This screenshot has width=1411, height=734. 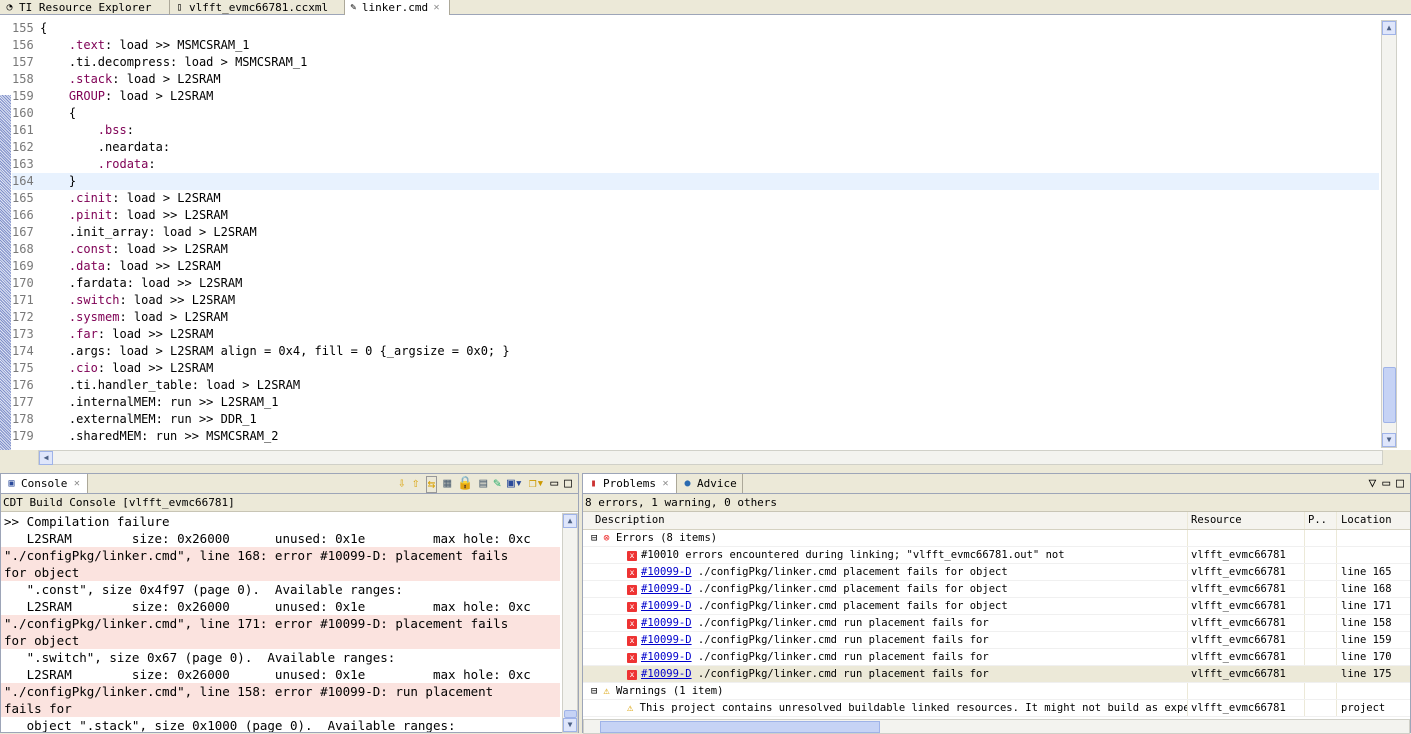 What do you see at coordinates (695, 113) in the screenshot?
I see `code-line: 160 {` at bounding box center [695, 113].